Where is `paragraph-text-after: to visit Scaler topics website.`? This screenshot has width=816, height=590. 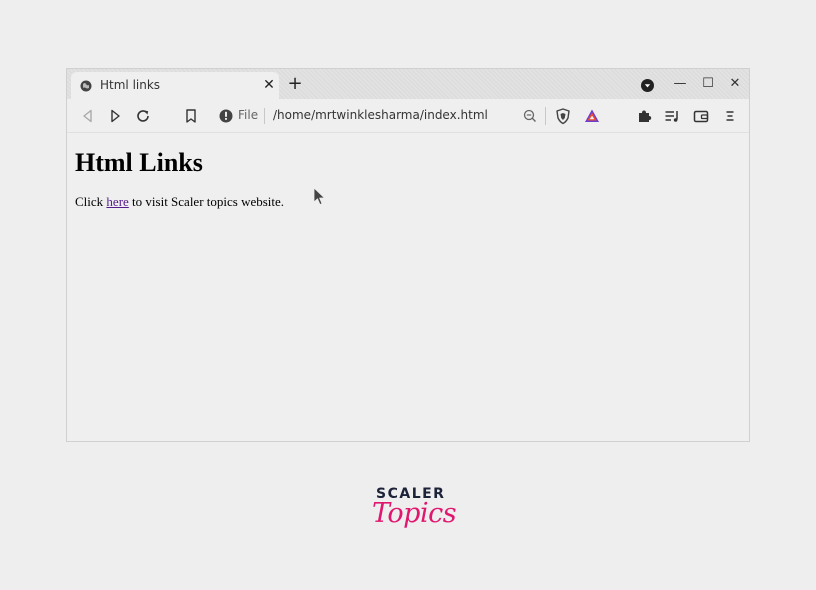 paragraph-text-after: to visit Scaler topics website. is located at coordinates (206, 201).